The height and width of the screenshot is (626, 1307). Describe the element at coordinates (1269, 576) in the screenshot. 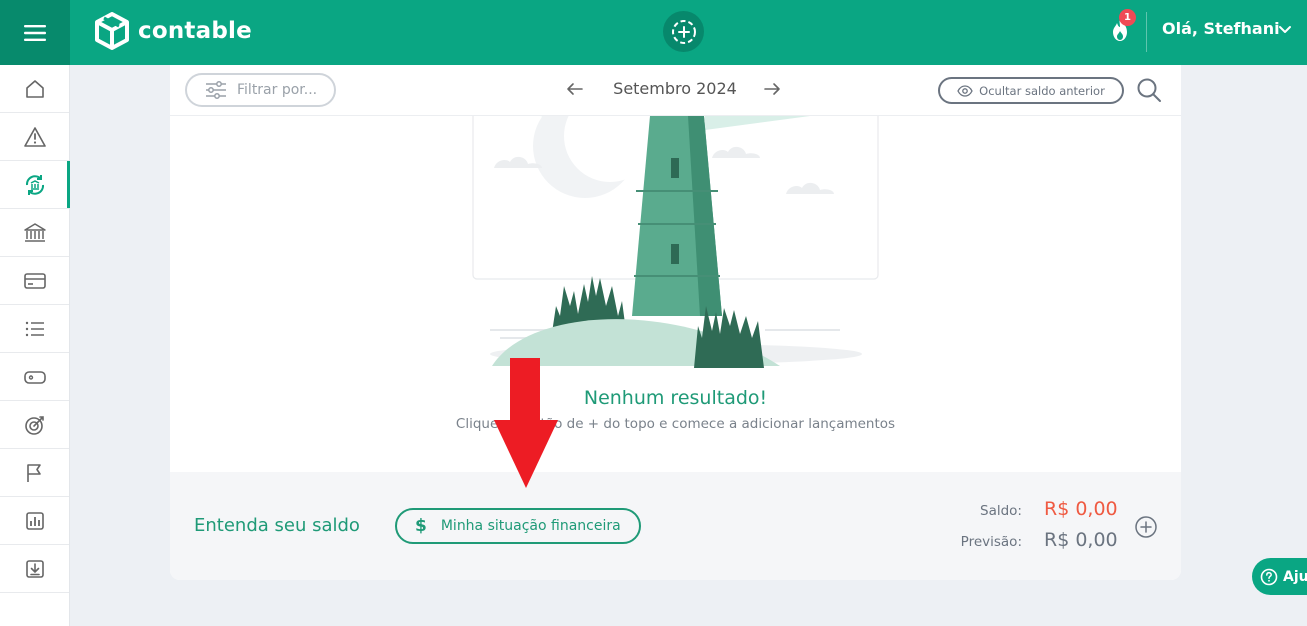

I see `question-circle-icon` at that location.